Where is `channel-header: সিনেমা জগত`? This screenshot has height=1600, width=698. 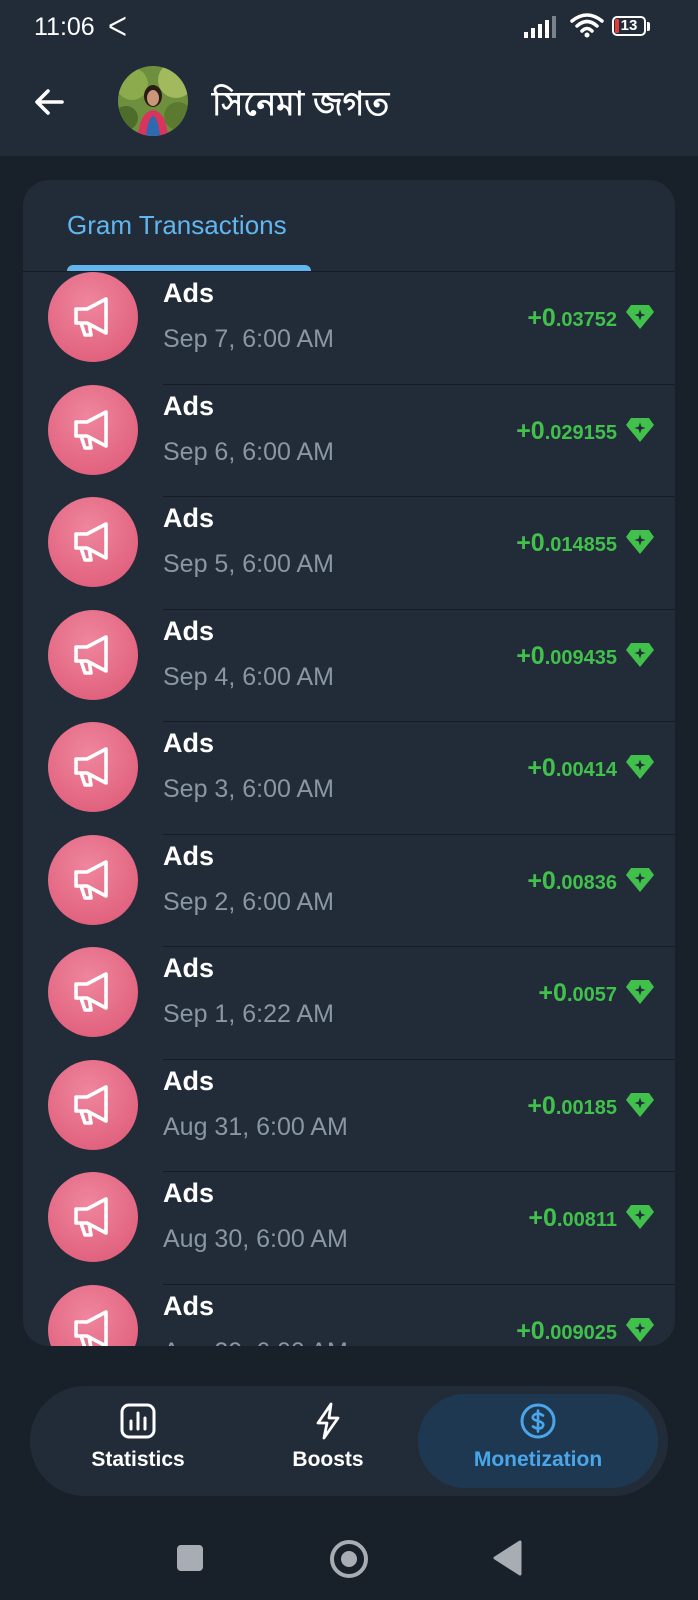
channel-header: সিনেমা জগত is located at coordinates (349, 104).